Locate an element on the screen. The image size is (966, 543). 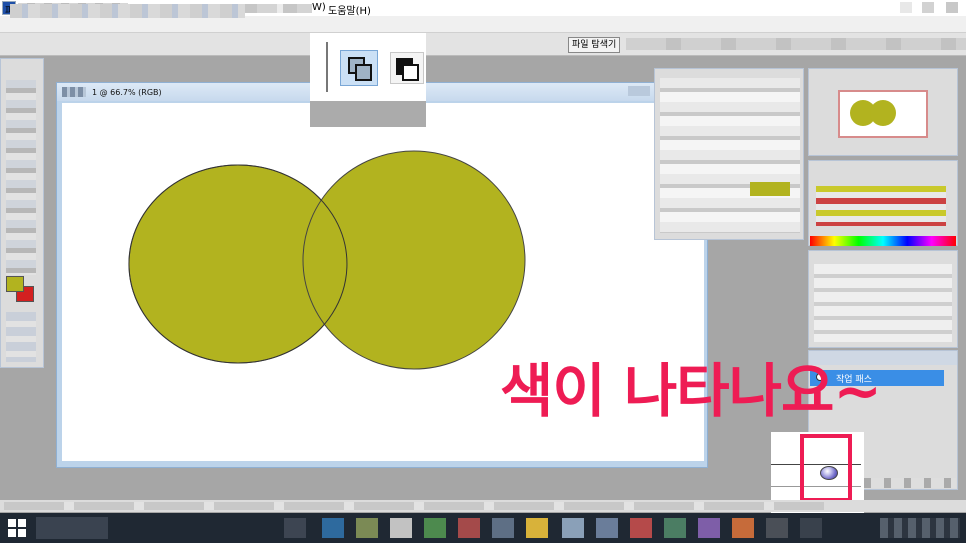
character-panel-controls-obscured is located at coordinates (730, 155).